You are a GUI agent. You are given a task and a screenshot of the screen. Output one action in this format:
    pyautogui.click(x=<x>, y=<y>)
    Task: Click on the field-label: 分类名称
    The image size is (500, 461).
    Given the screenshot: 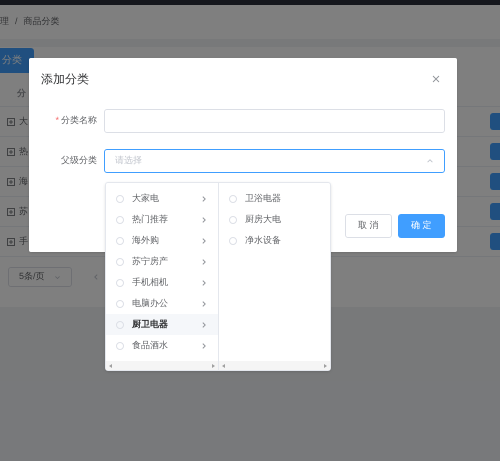 What is the action you would take?
    pyautogui.click(x=79, y=121)
    